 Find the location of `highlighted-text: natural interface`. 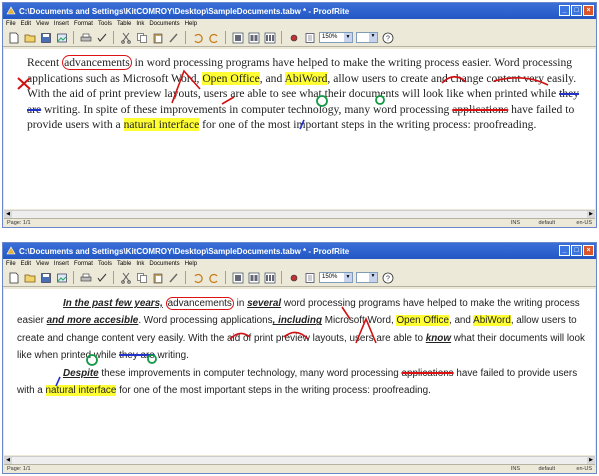

highlighted-text: natural interface is located at coordinates (81, 391).